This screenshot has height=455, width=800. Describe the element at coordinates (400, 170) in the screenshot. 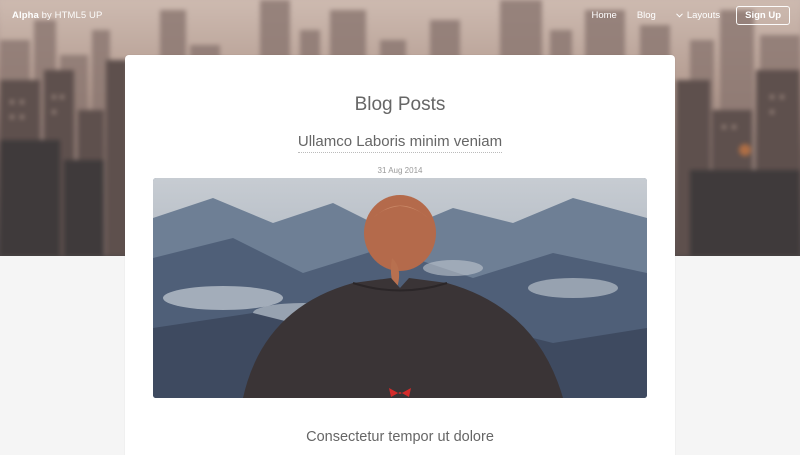

I see `post-date: 31 Aug 2014` at that location.